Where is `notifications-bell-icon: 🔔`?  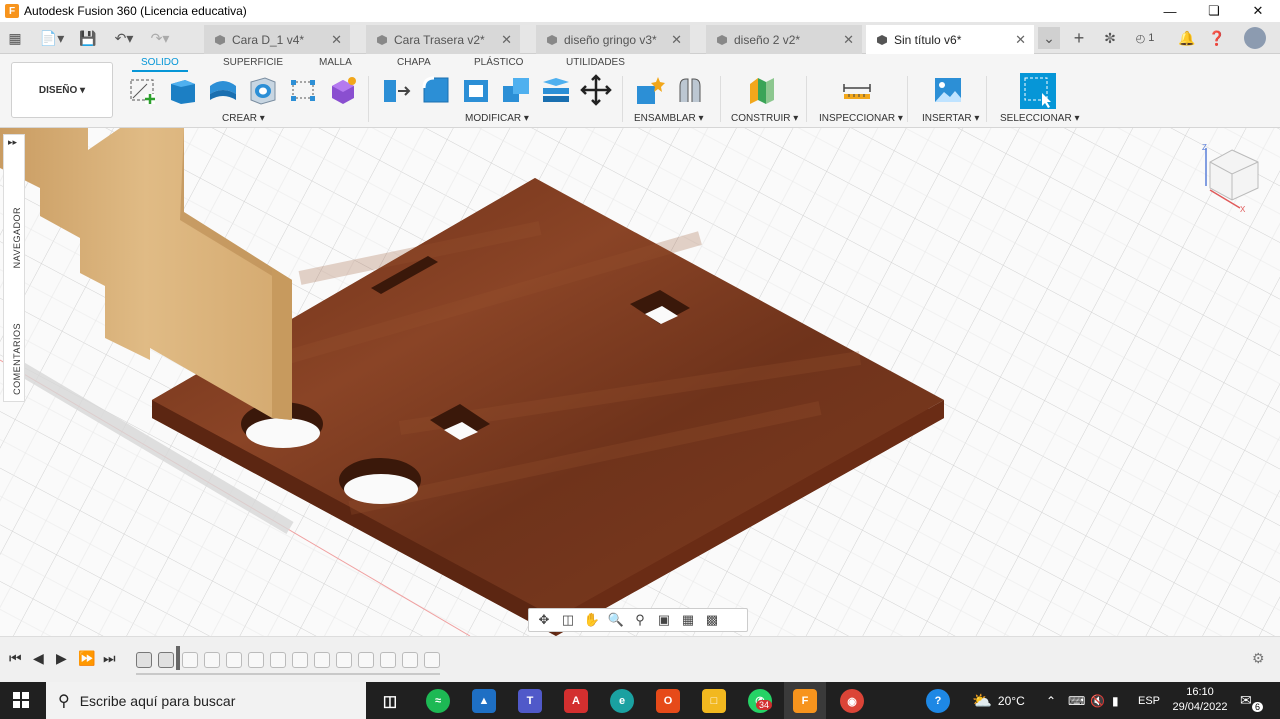
notifications-bell-icon: 🔔 is located at coordinates (1187, 38).